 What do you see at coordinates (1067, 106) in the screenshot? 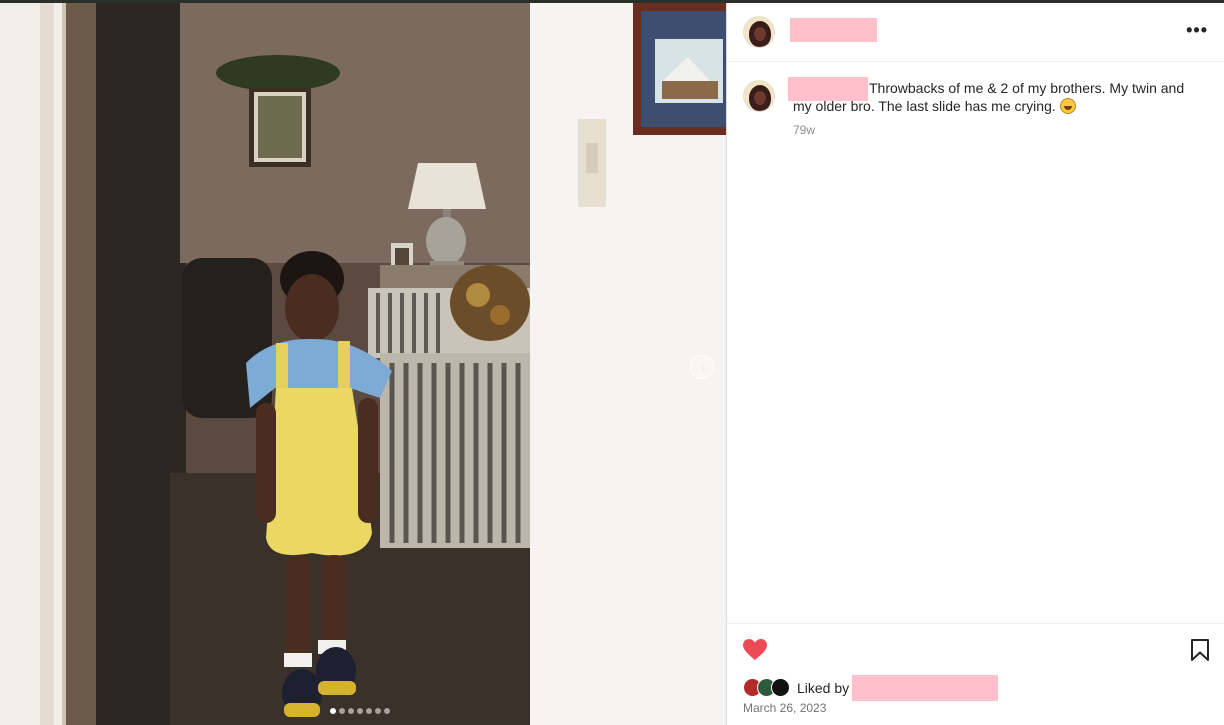
I see `grinning-squinting-face-icon` at bounding box center [1067, 106].